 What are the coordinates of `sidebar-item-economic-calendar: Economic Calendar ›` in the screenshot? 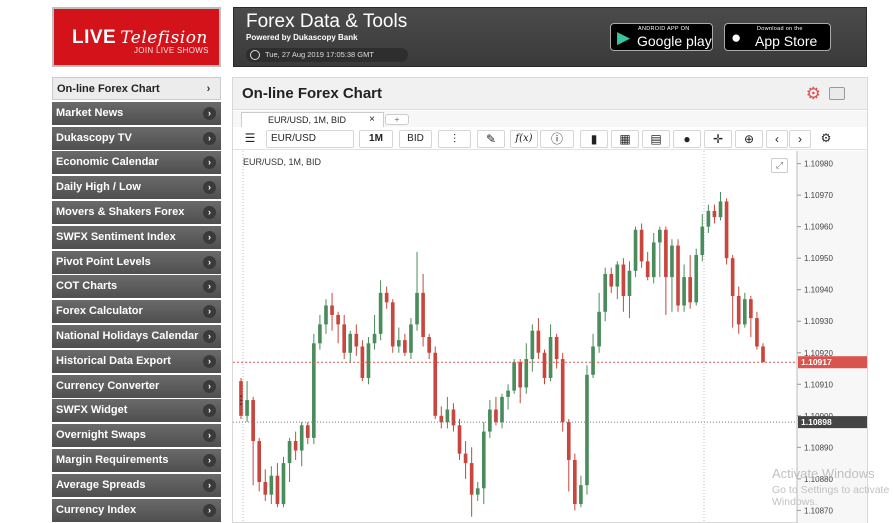 It's located at (136, 163).